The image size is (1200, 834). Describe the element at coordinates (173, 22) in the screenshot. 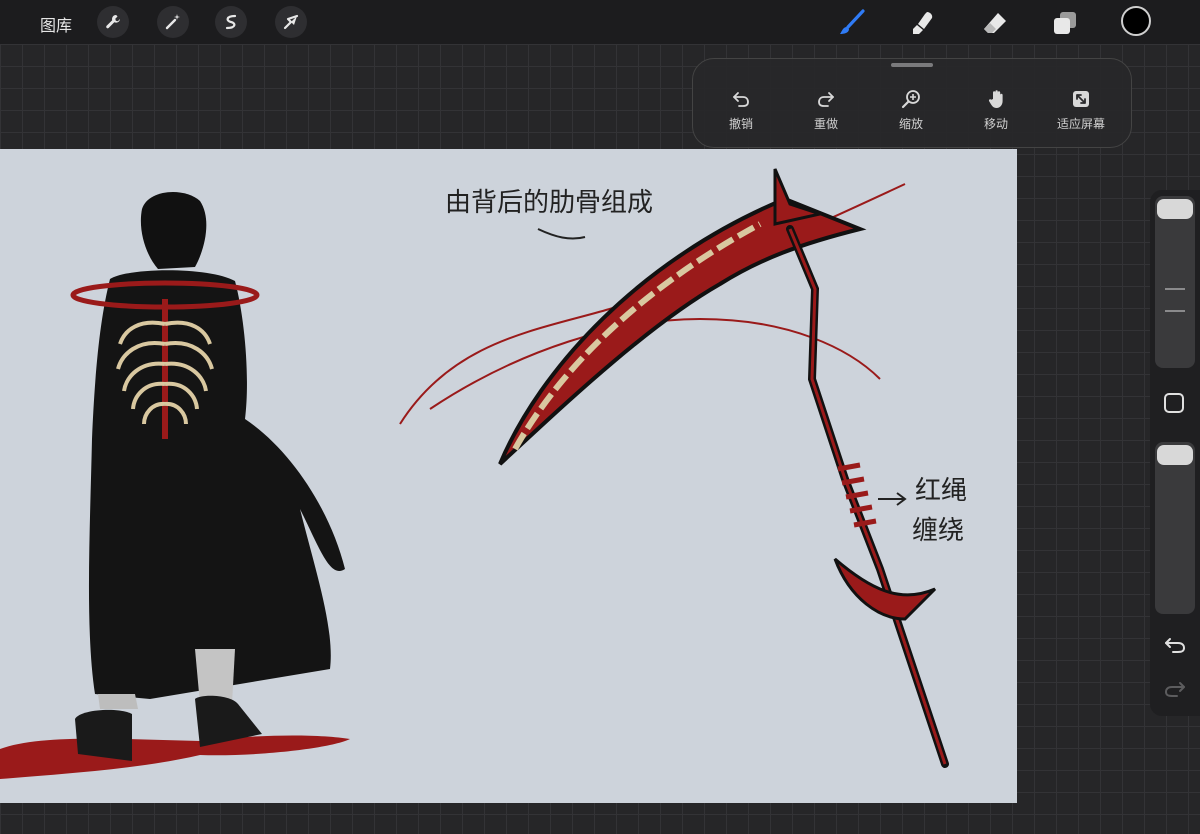

I see `magic-wand-icon` at that location.